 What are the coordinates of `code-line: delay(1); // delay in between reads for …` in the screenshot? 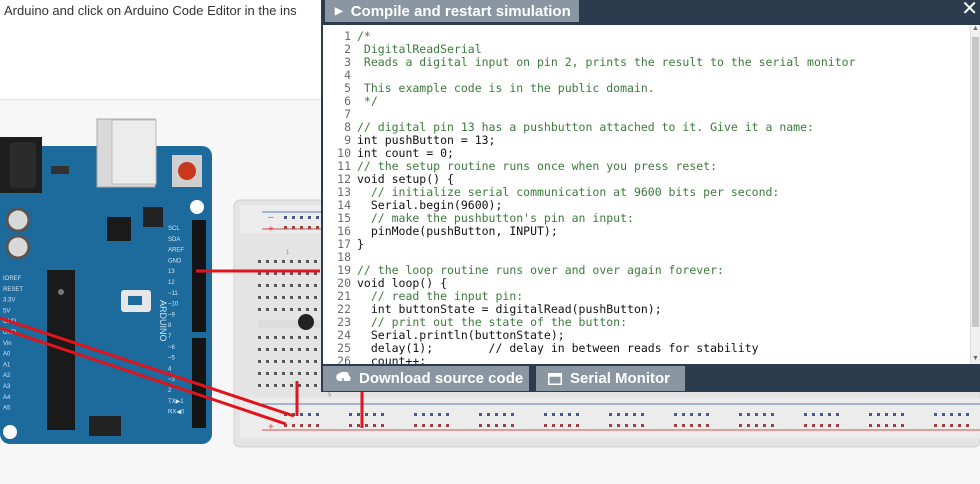 It's located at (662, 348).